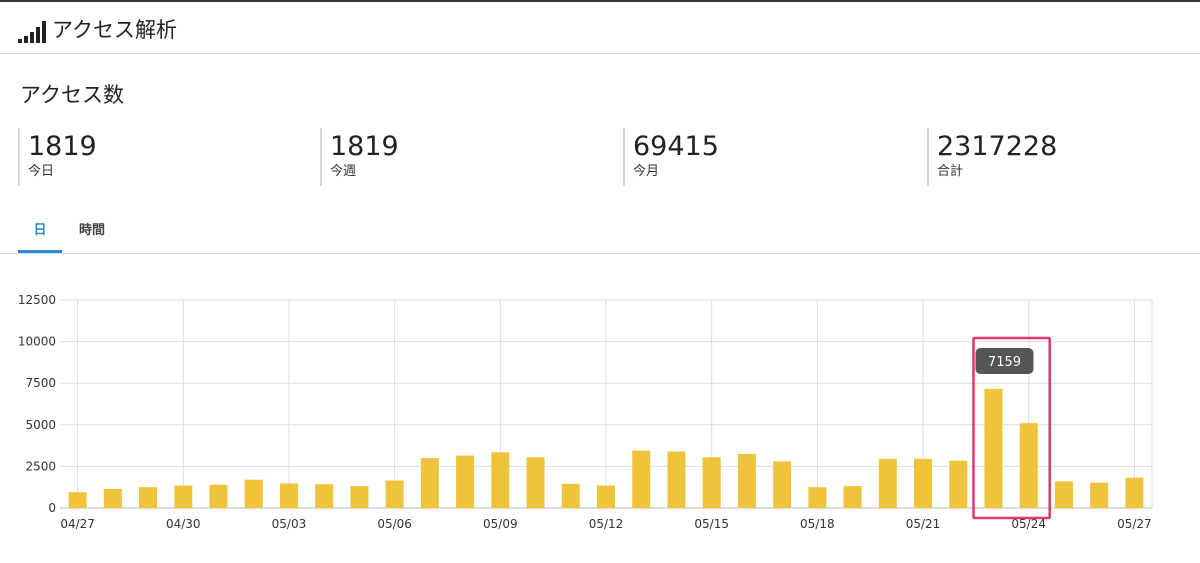 The image size is (1200, 563). I want to click on bar-04/28, so click(112, 498).